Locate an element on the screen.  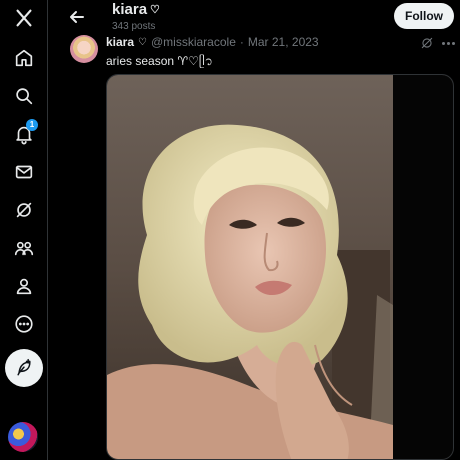
more-circle-icon is located at coordinates (24, 324).